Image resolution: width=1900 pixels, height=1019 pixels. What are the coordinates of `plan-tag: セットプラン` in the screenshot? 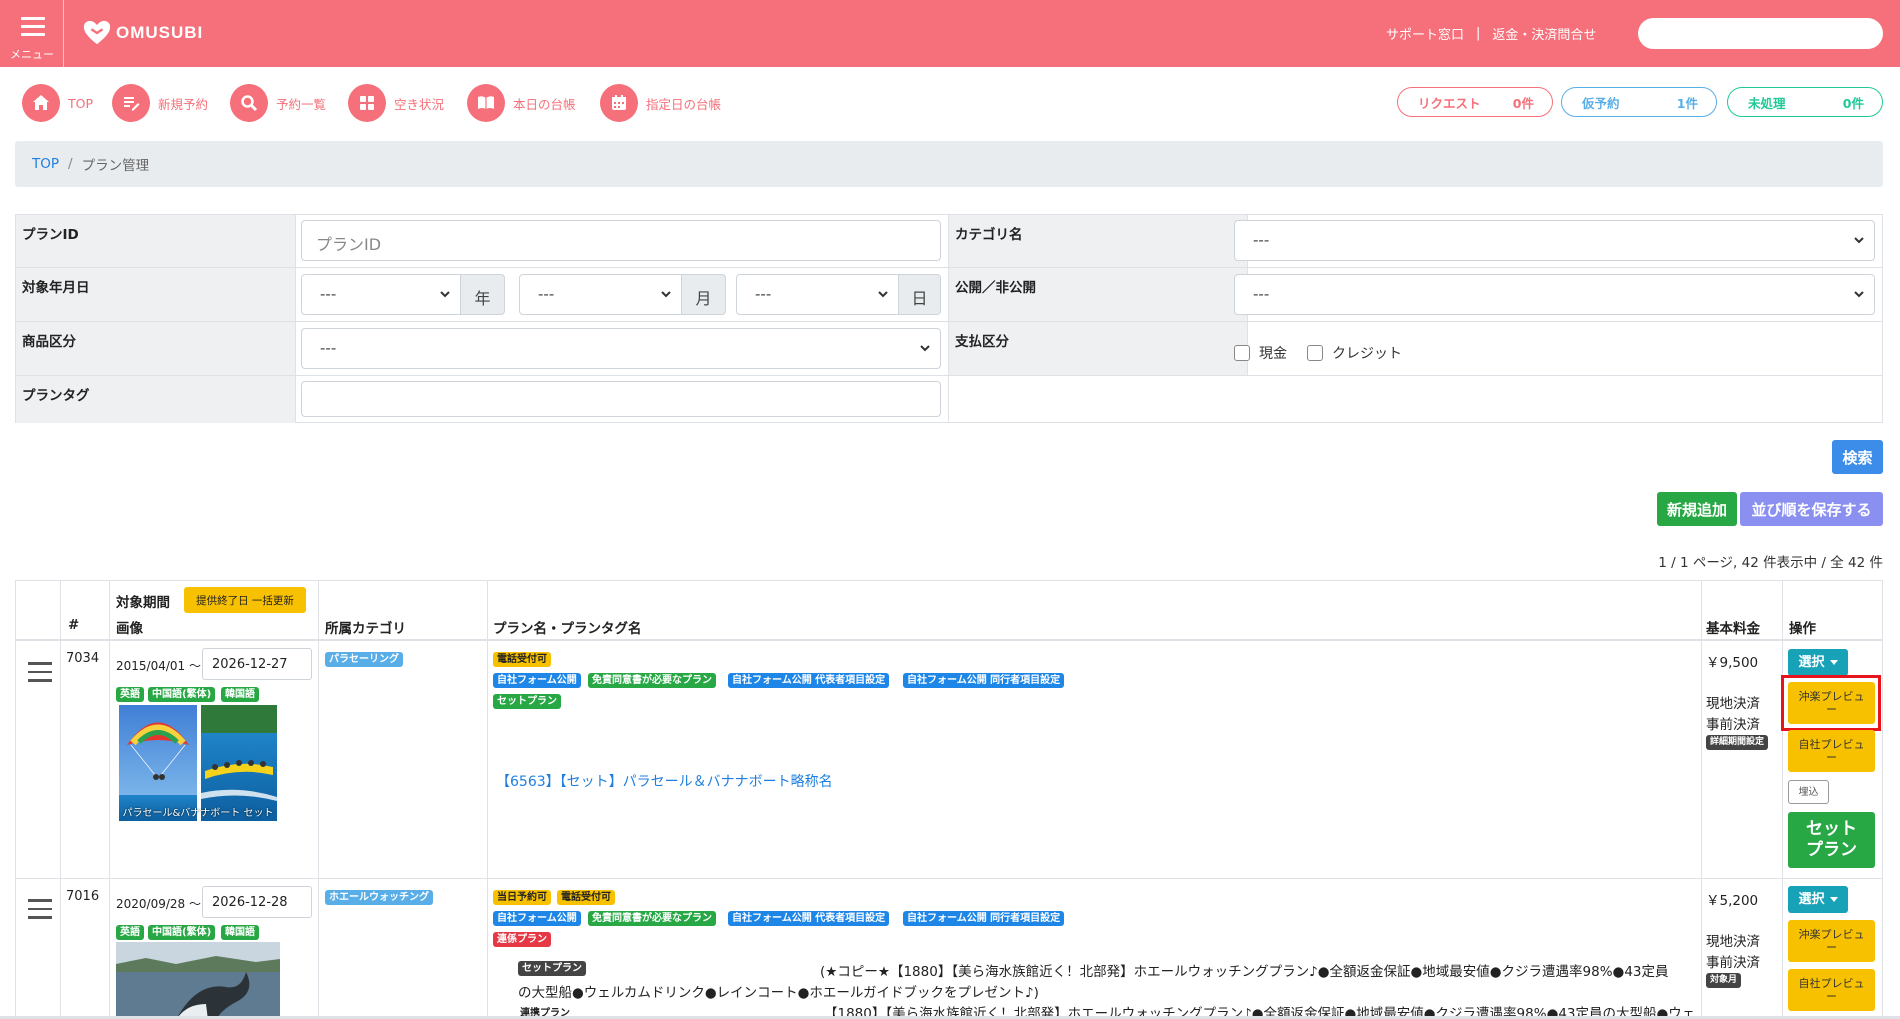 It's located at (527, 701).